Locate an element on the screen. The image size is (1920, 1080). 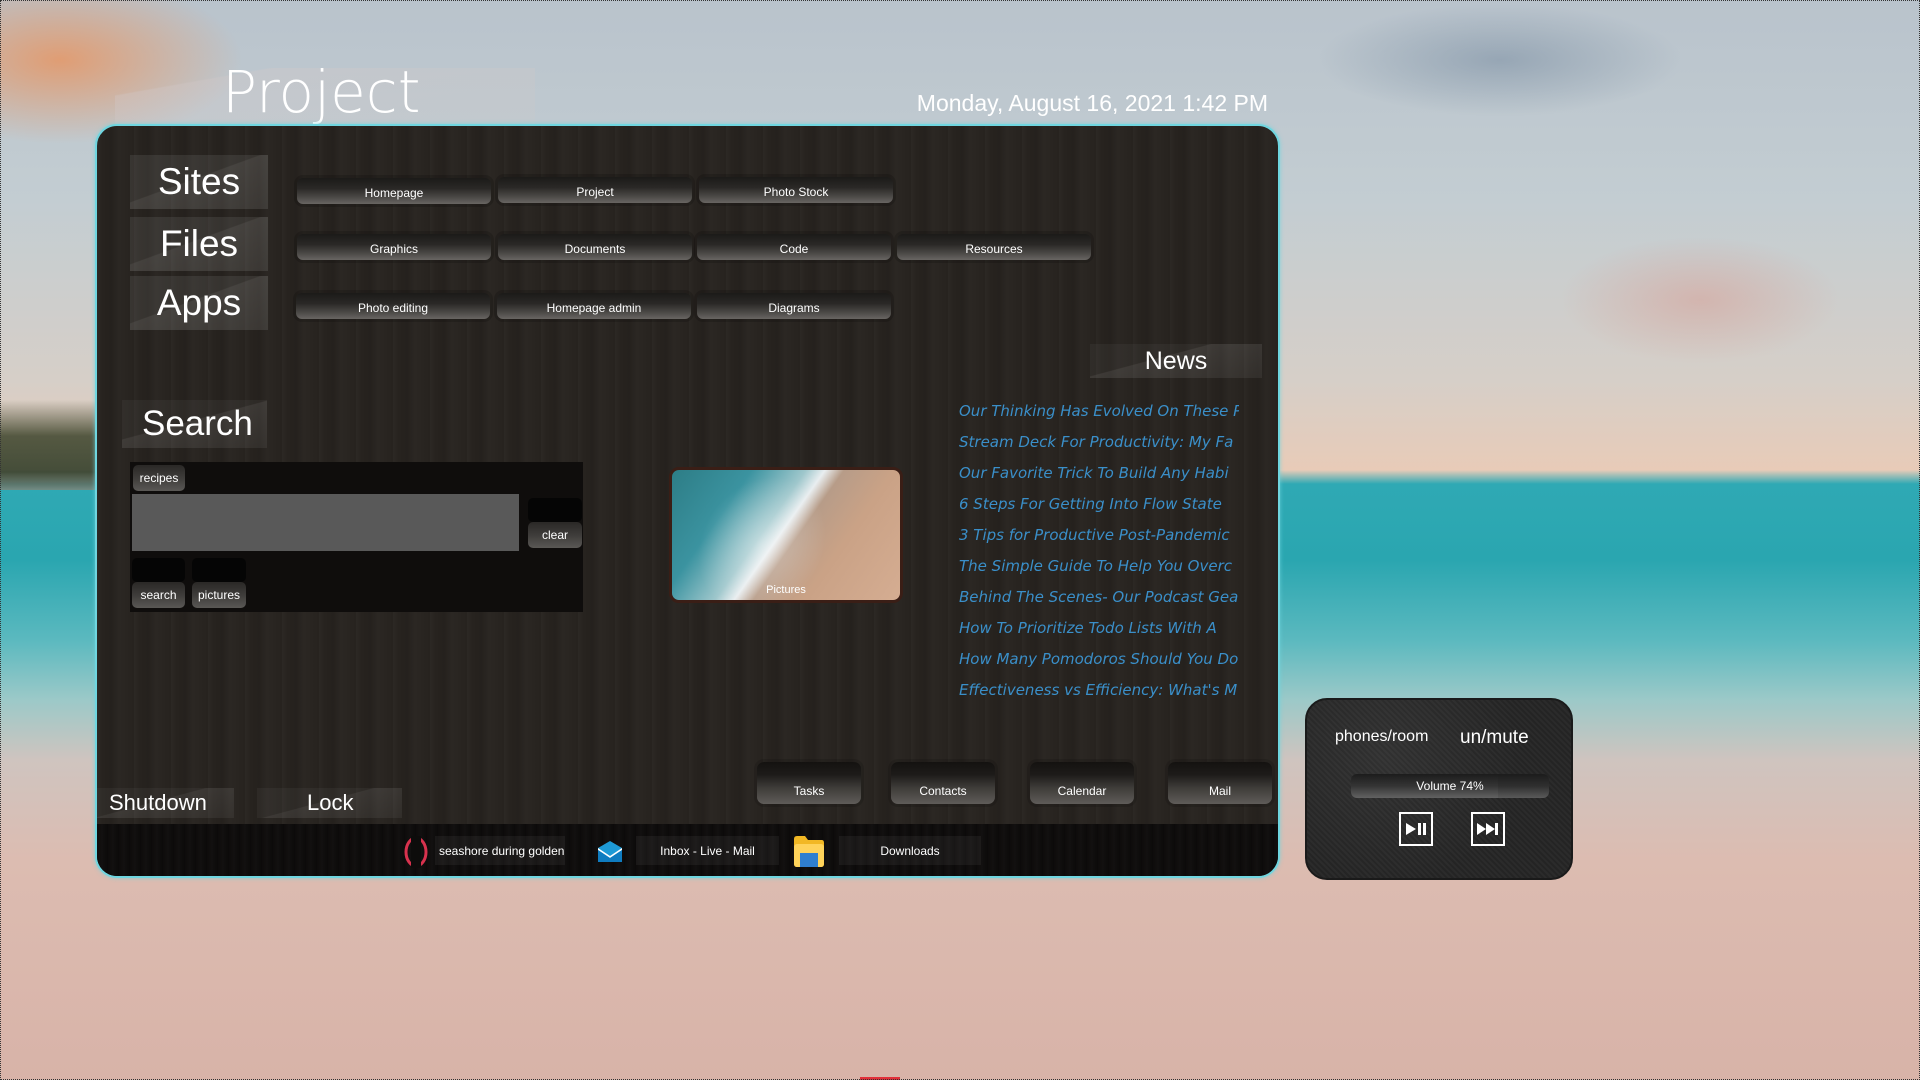
page-title: Project is located at coordinates (321, 92).